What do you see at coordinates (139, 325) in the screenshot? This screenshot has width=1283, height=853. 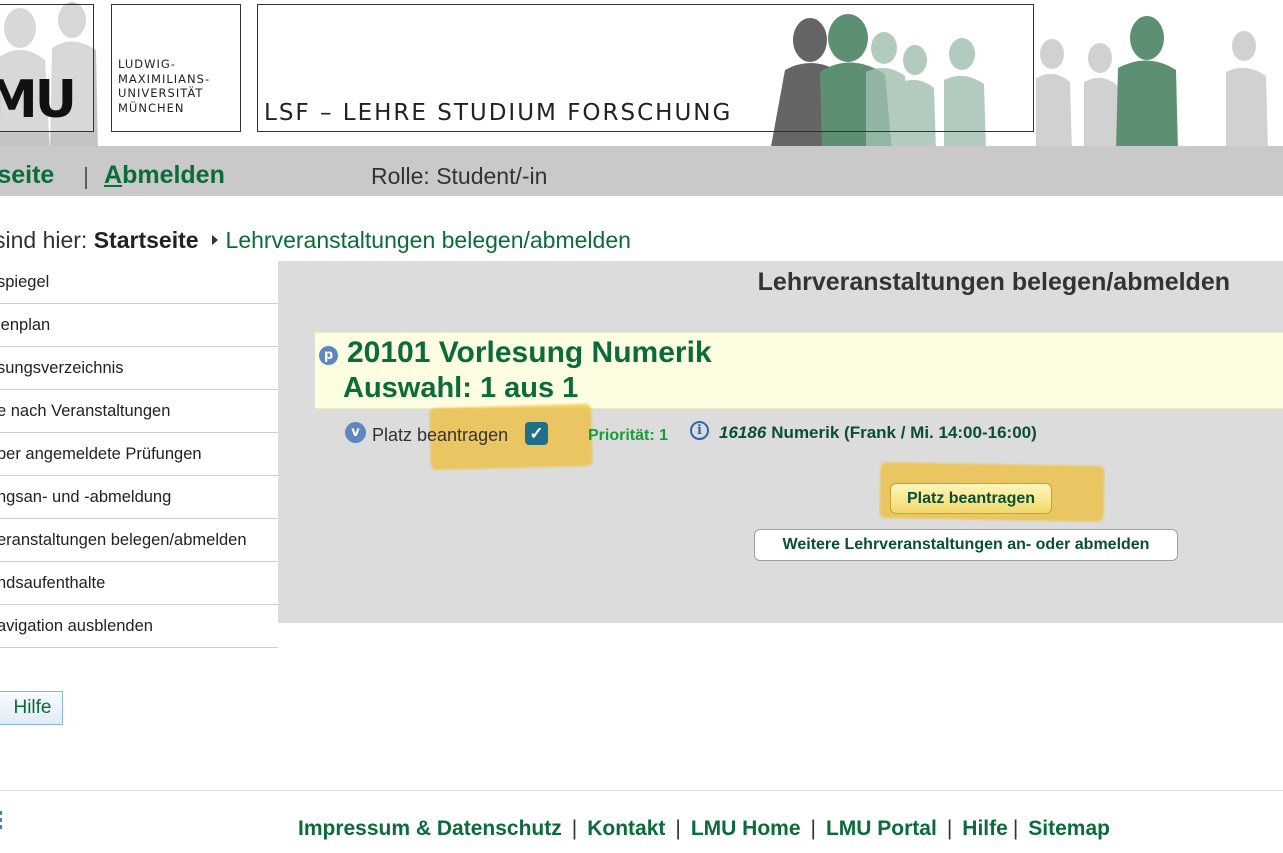 I see `sidebar-item-stundenplan: lenplan` at bounding box center [139, 325].